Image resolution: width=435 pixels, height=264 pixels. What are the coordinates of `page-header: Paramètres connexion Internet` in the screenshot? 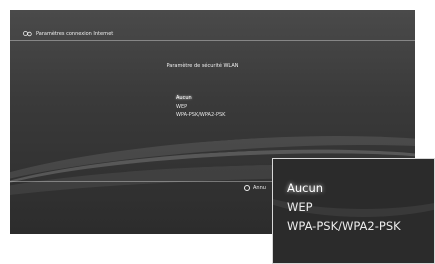 It's located at (68, 33).